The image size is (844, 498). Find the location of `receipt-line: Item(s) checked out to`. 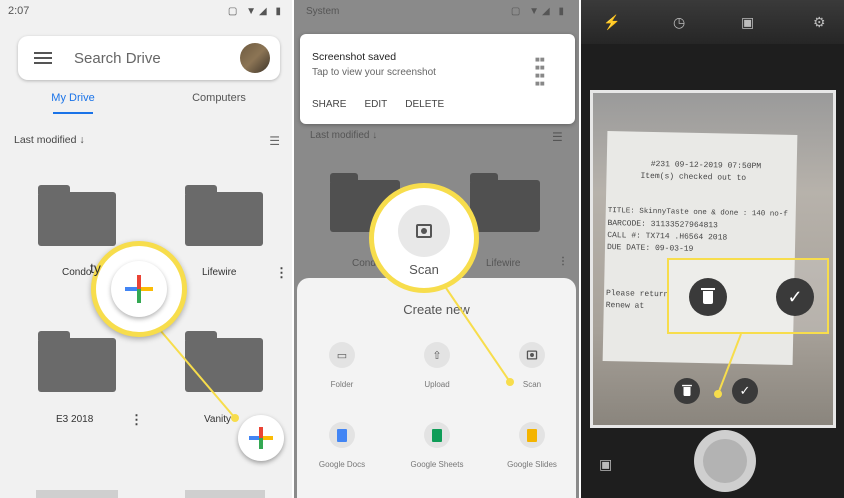

receipt-line: Item(s) checked out to is located at coordinates (693, 177).